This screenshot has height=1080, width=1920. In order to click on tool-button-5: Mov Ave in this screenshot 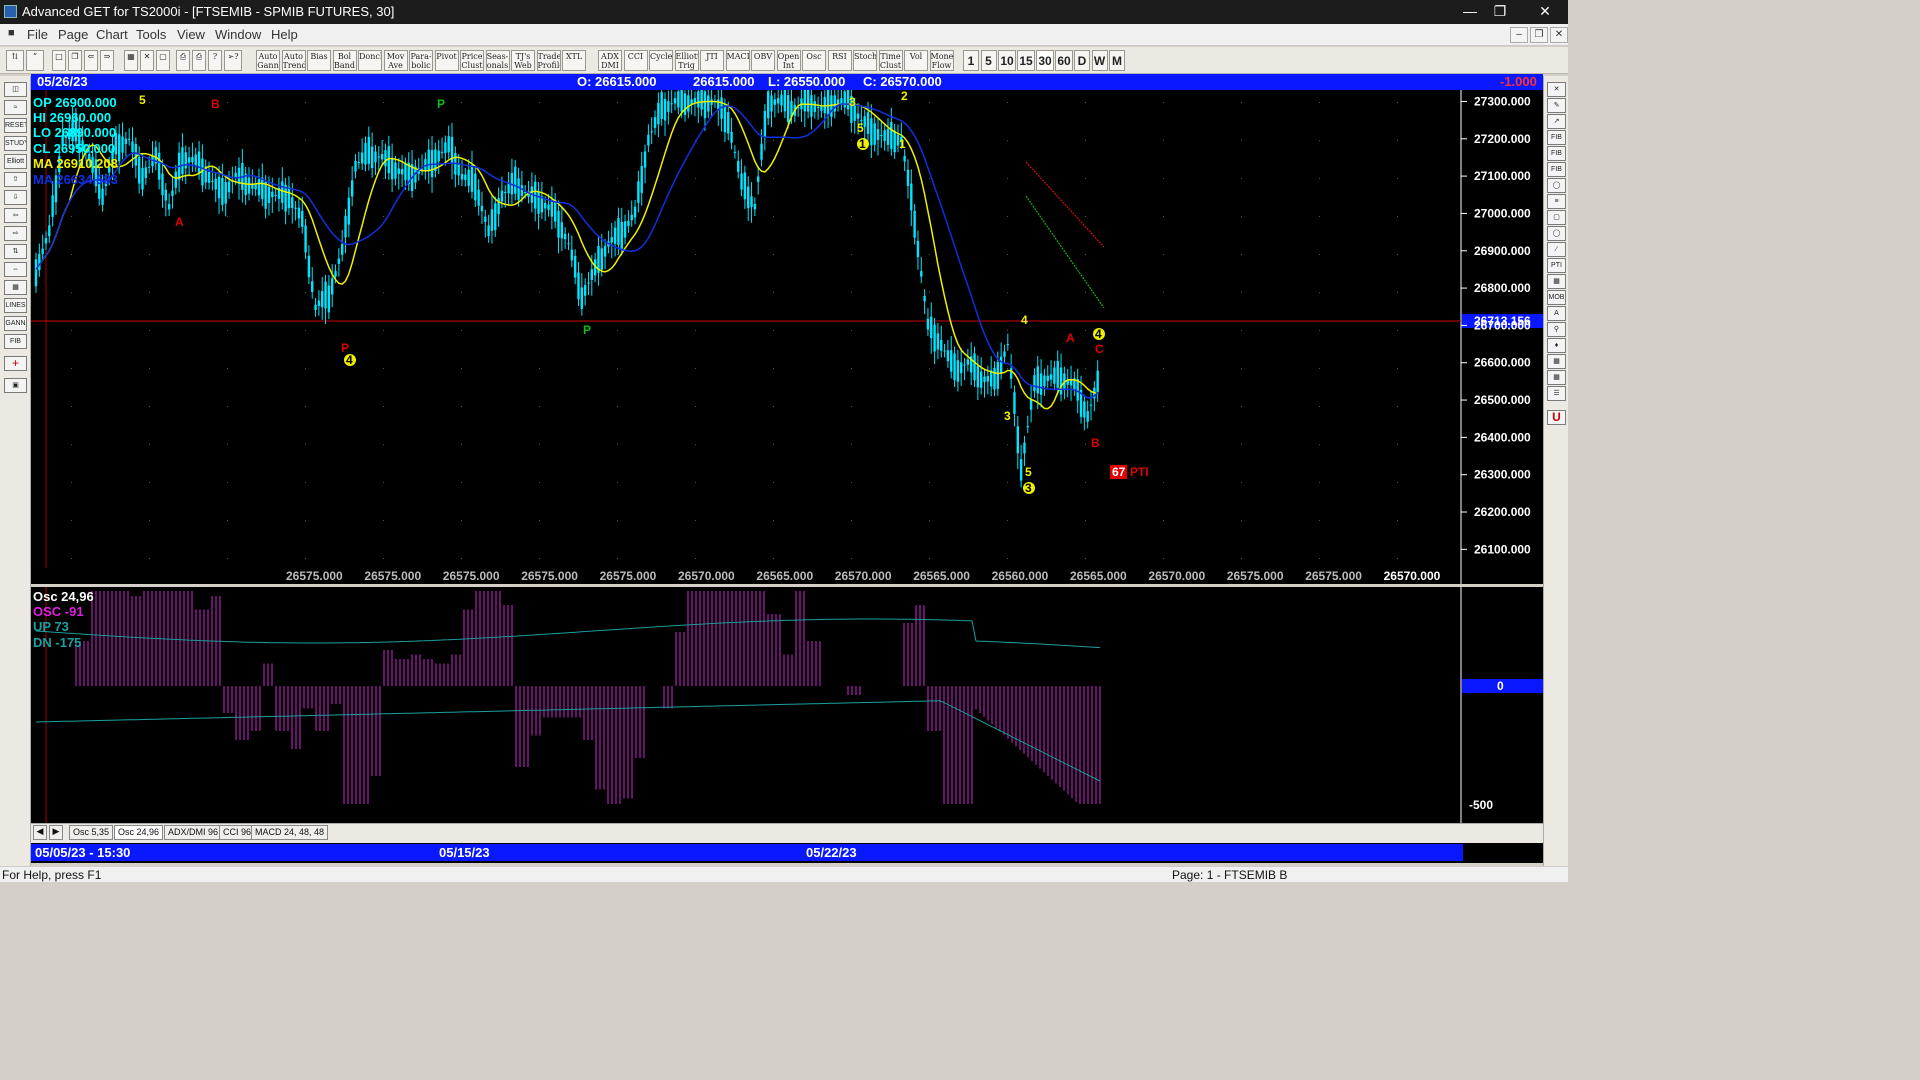, I will do `click(395, 60)`.